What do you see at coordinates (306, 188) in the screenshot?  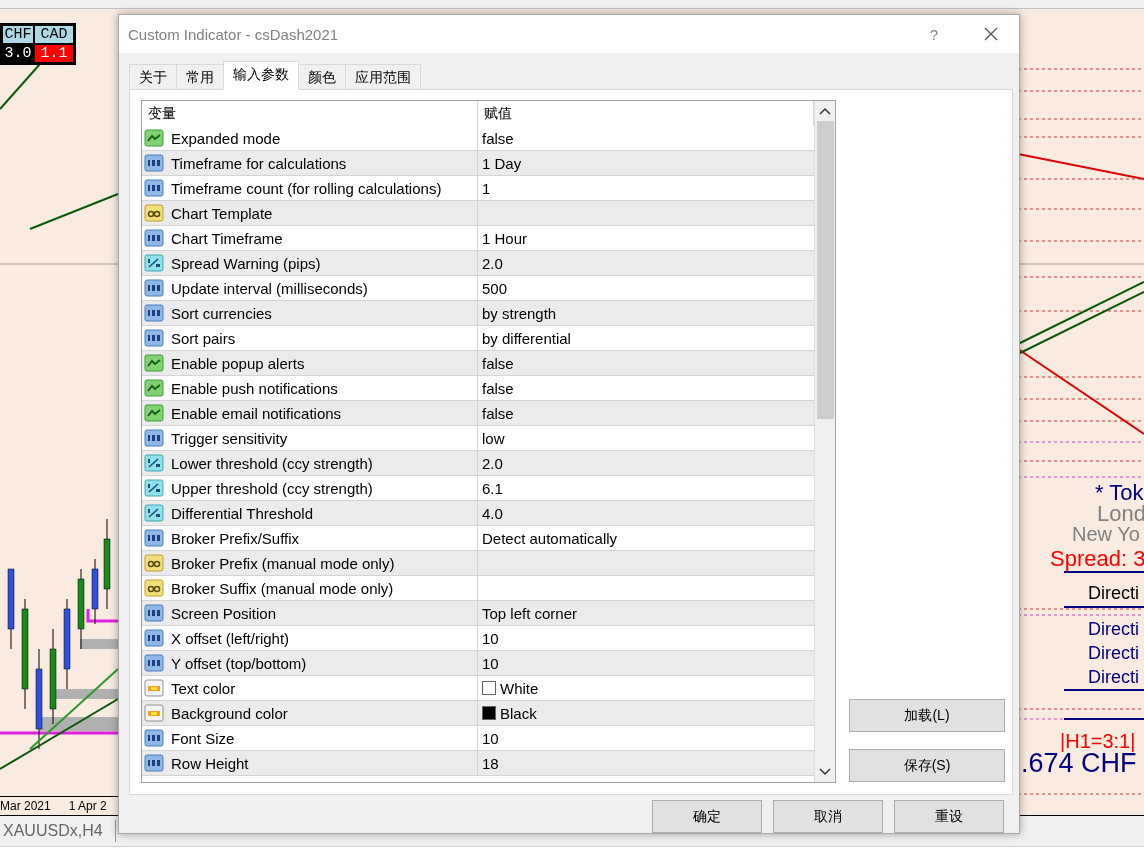 I see `parameter-name: Timeframe count (for rolling calculations)` at bounding box center [306, 188].